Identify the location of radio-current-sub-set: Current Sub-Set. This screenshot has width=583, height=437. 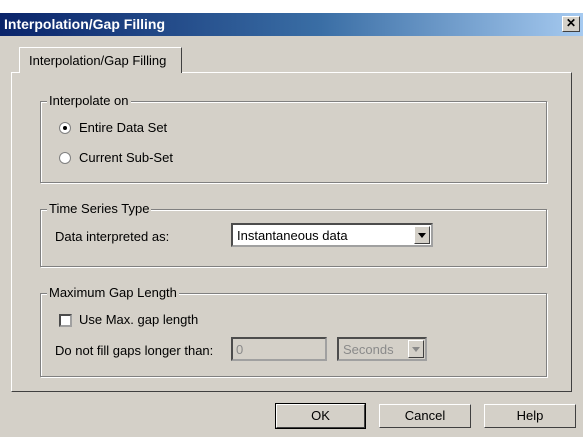
(116, 157).